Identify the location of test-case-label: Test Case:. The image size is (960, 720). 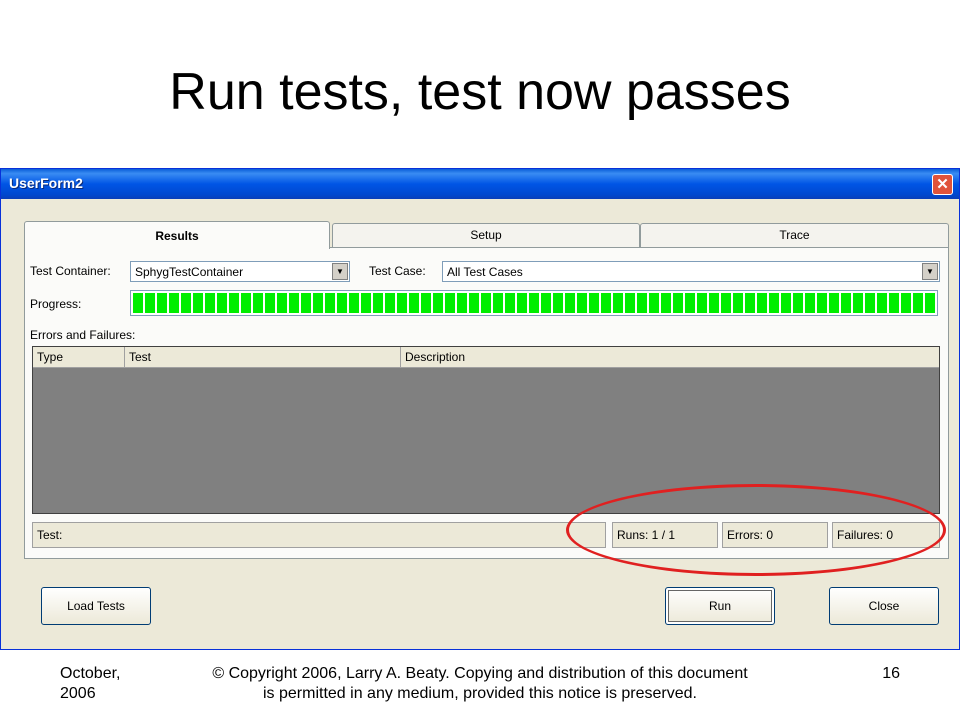
(397, 271).